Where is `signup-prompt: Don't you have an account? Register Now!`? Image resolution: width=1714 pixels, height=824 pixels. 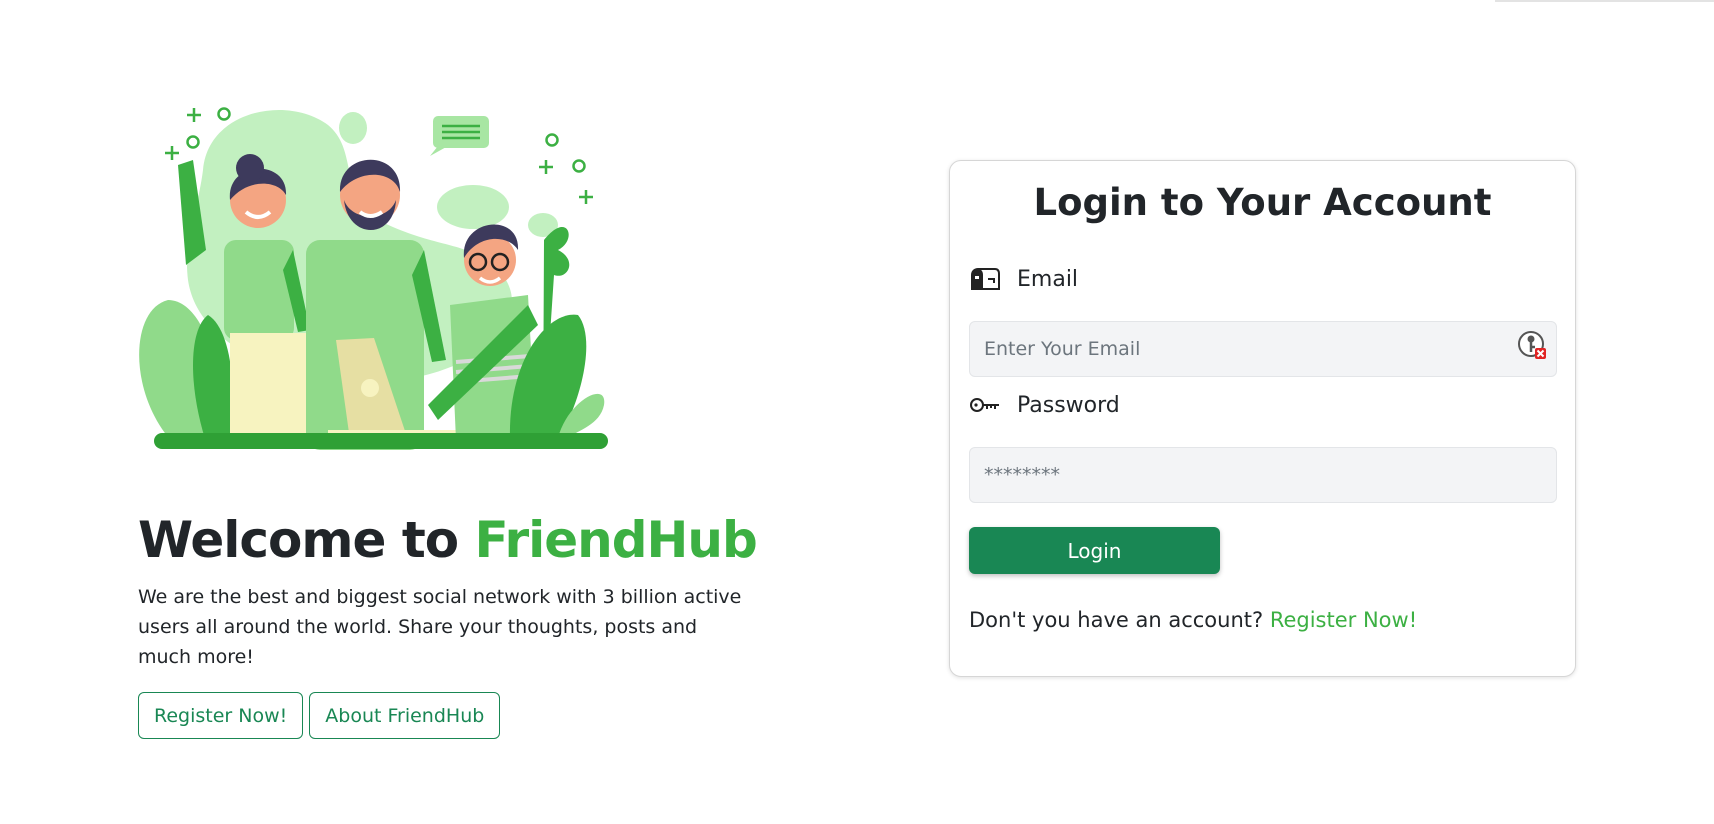
signup-prompt: Don't you have an account? Register Now! is located at coordinates (1193, 620).